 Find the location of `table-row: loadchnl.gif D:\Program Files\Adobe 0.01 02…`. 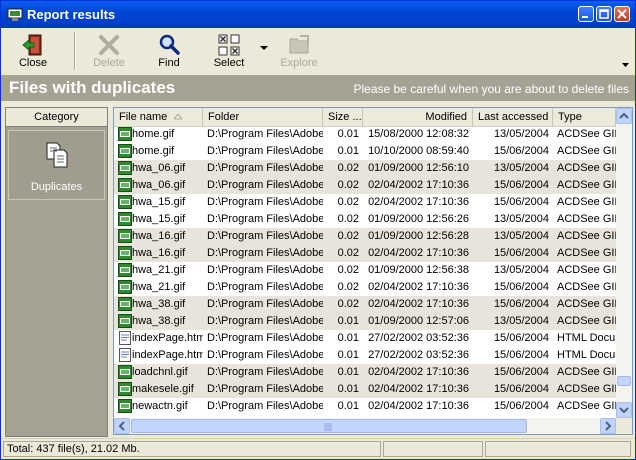

table-row: loadchnl.gif D:\Program Files\Adobe 0.01 02… is located at coordinates (365, 372).